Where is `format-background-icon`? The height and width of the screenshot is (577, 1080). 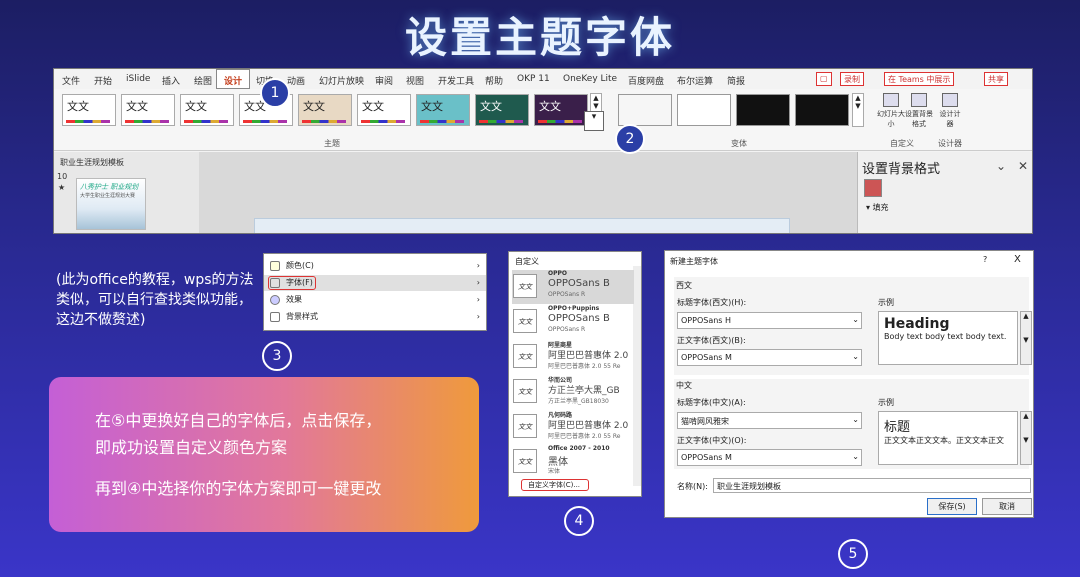
format-background-icon is located at coordinates (919, 100).